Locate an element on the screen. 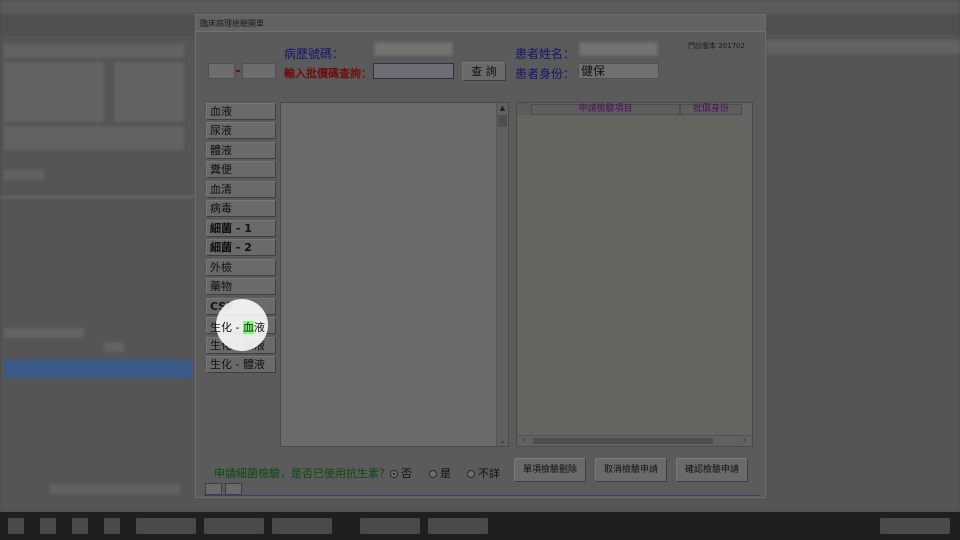  category-button: 細菌 - 1 is located at coordinates (241, 228).